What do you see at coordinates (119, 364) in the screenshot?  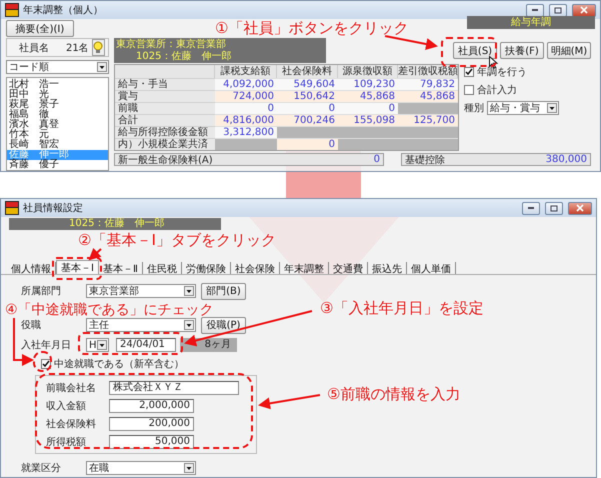 I see `mid-career-label: 中途就職である（新卒含む）` at bounding box center [119, 364].